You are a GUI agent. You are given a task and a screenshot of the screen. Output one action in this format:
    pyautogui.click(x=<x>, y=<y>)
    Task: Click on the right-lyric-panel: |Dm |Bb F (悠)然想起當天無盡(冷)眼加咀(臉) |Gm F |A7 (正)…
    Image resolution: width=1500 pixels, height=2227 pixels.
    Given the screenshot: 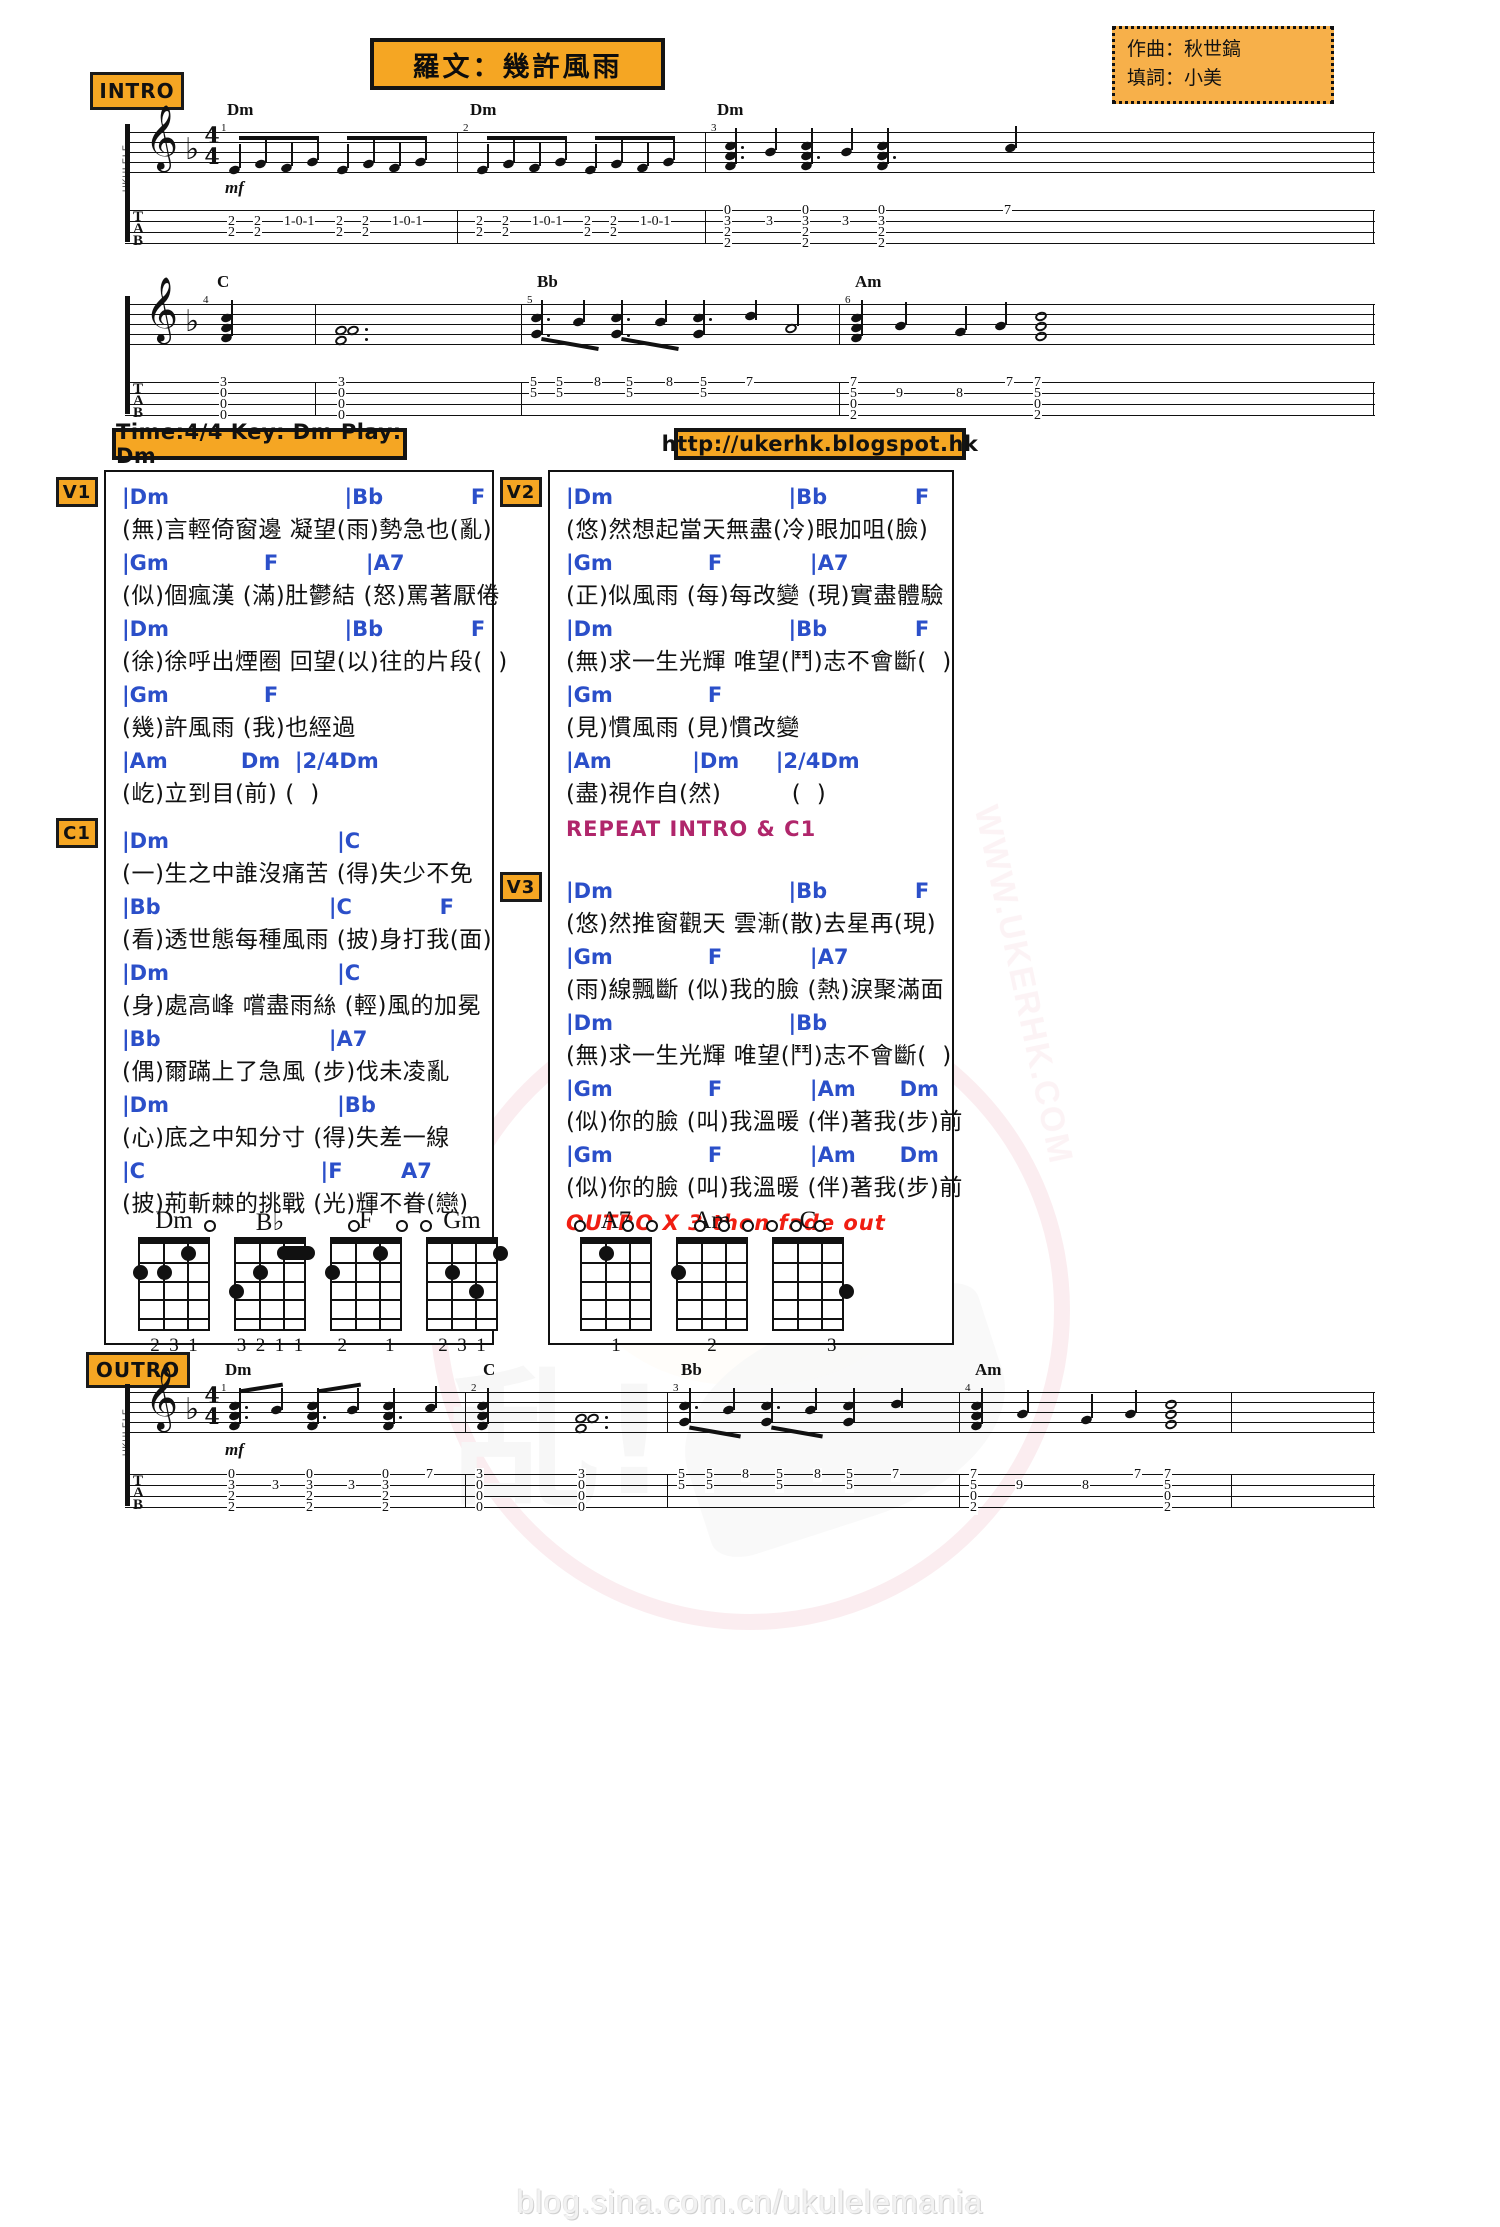 What is the action you would take?
    pyautogui.click(x=755, y=913)
    